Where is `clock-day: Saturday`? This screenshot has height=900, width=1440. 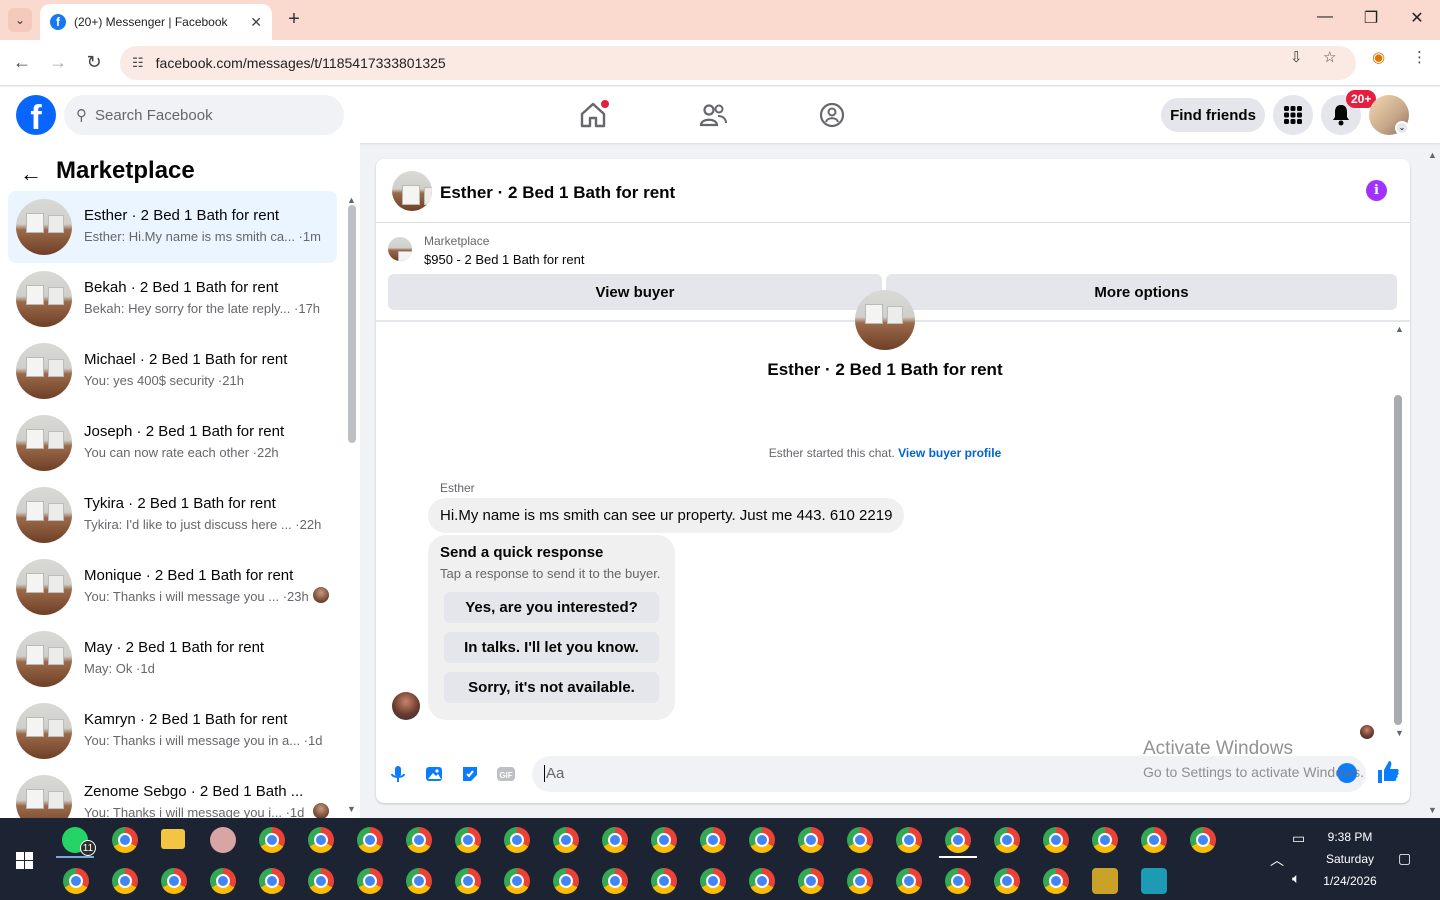
clock-day: Saturday is located at coordinates (1350, 859).